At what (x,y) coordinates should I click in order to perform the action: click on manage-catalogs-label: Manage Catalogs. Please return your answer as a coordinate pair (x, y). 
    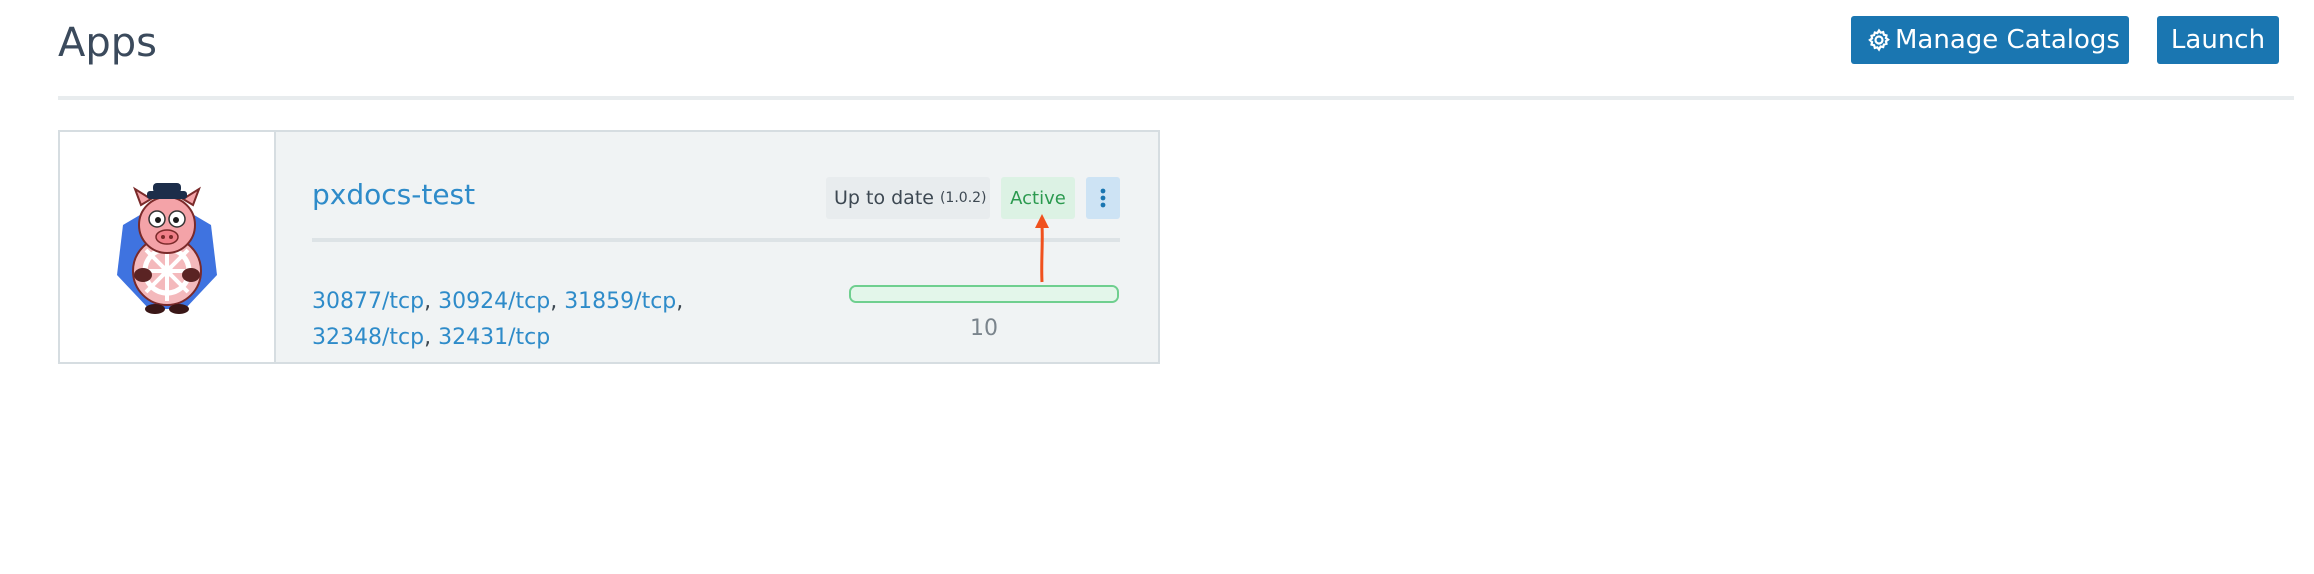
    Looking at the image, I should click on (2007, 40).